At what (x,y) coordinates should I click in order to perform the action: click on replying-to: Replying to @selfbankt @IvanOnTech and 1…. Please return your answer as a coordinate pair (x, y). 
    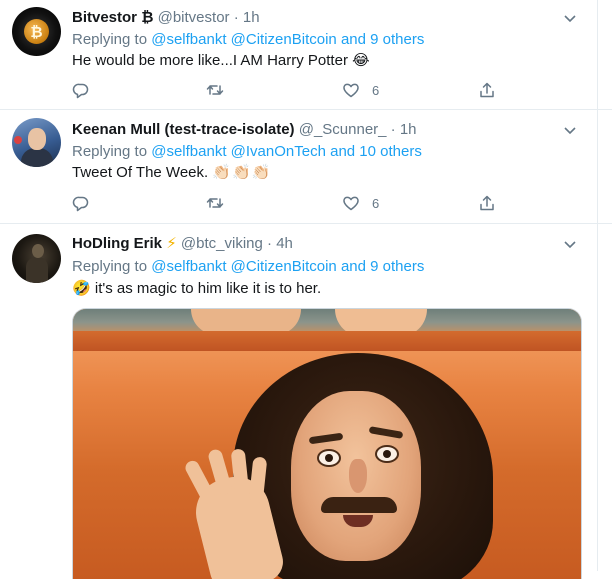
    Looking at the image, I should click on (247, 152).